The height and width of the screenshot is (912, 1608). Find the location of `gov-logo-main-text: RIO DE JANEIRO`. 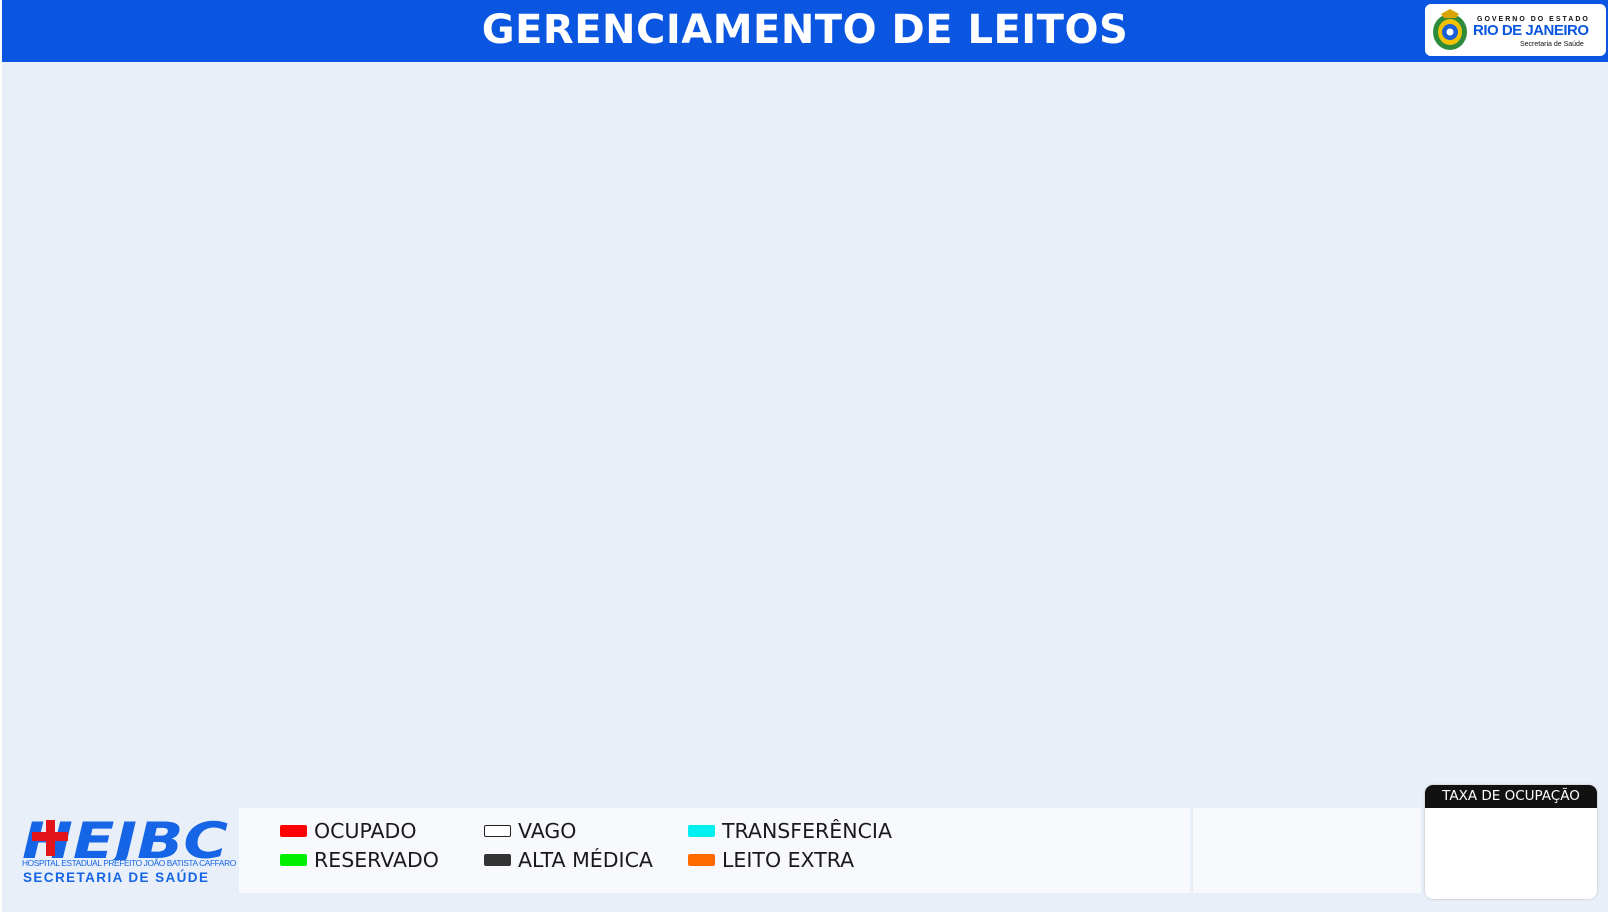

gov-logo-main-text: RIO DE JANEIRO is located at coordinates (1531, 30).